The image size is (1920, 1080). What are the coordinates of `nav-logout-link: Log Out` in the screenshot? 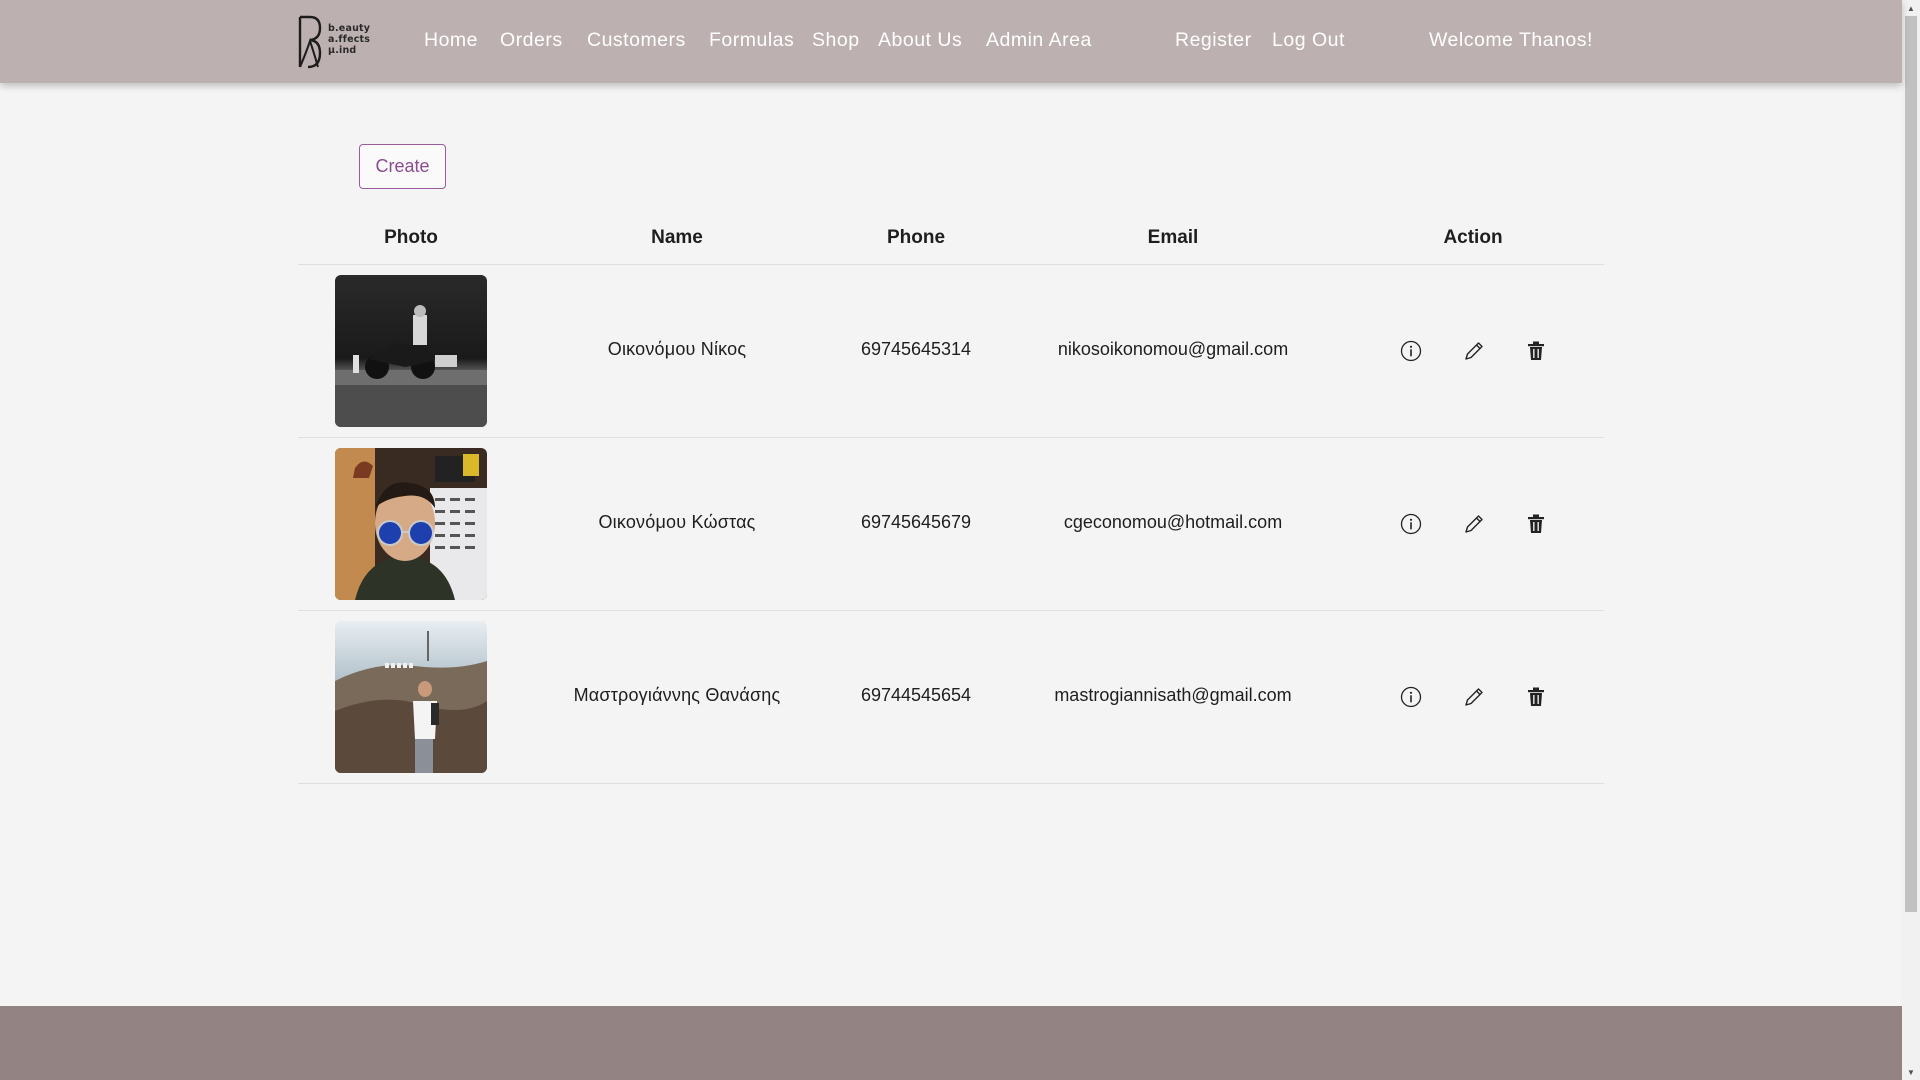 It's located at (1308, 40).